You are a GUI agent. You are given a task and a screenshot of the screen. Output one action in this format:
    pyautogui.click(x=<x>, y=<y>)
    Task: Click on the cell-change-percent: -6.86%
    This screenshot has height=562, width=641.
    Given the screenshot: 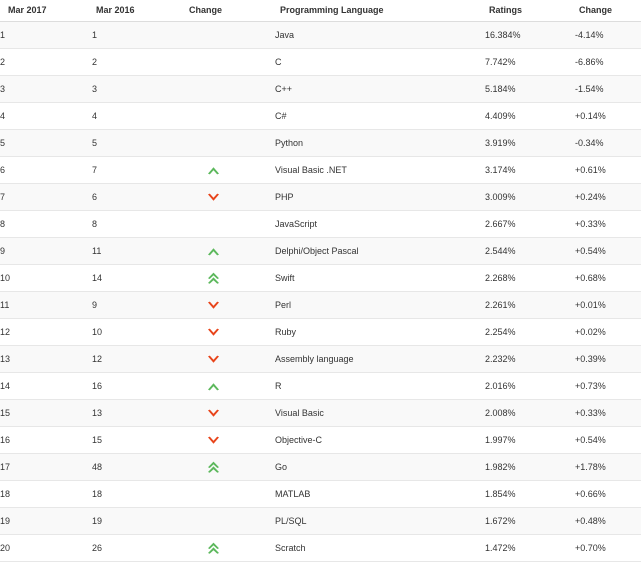 What is the action you would take?
    pyautogui.click(x=608, y=62)
    